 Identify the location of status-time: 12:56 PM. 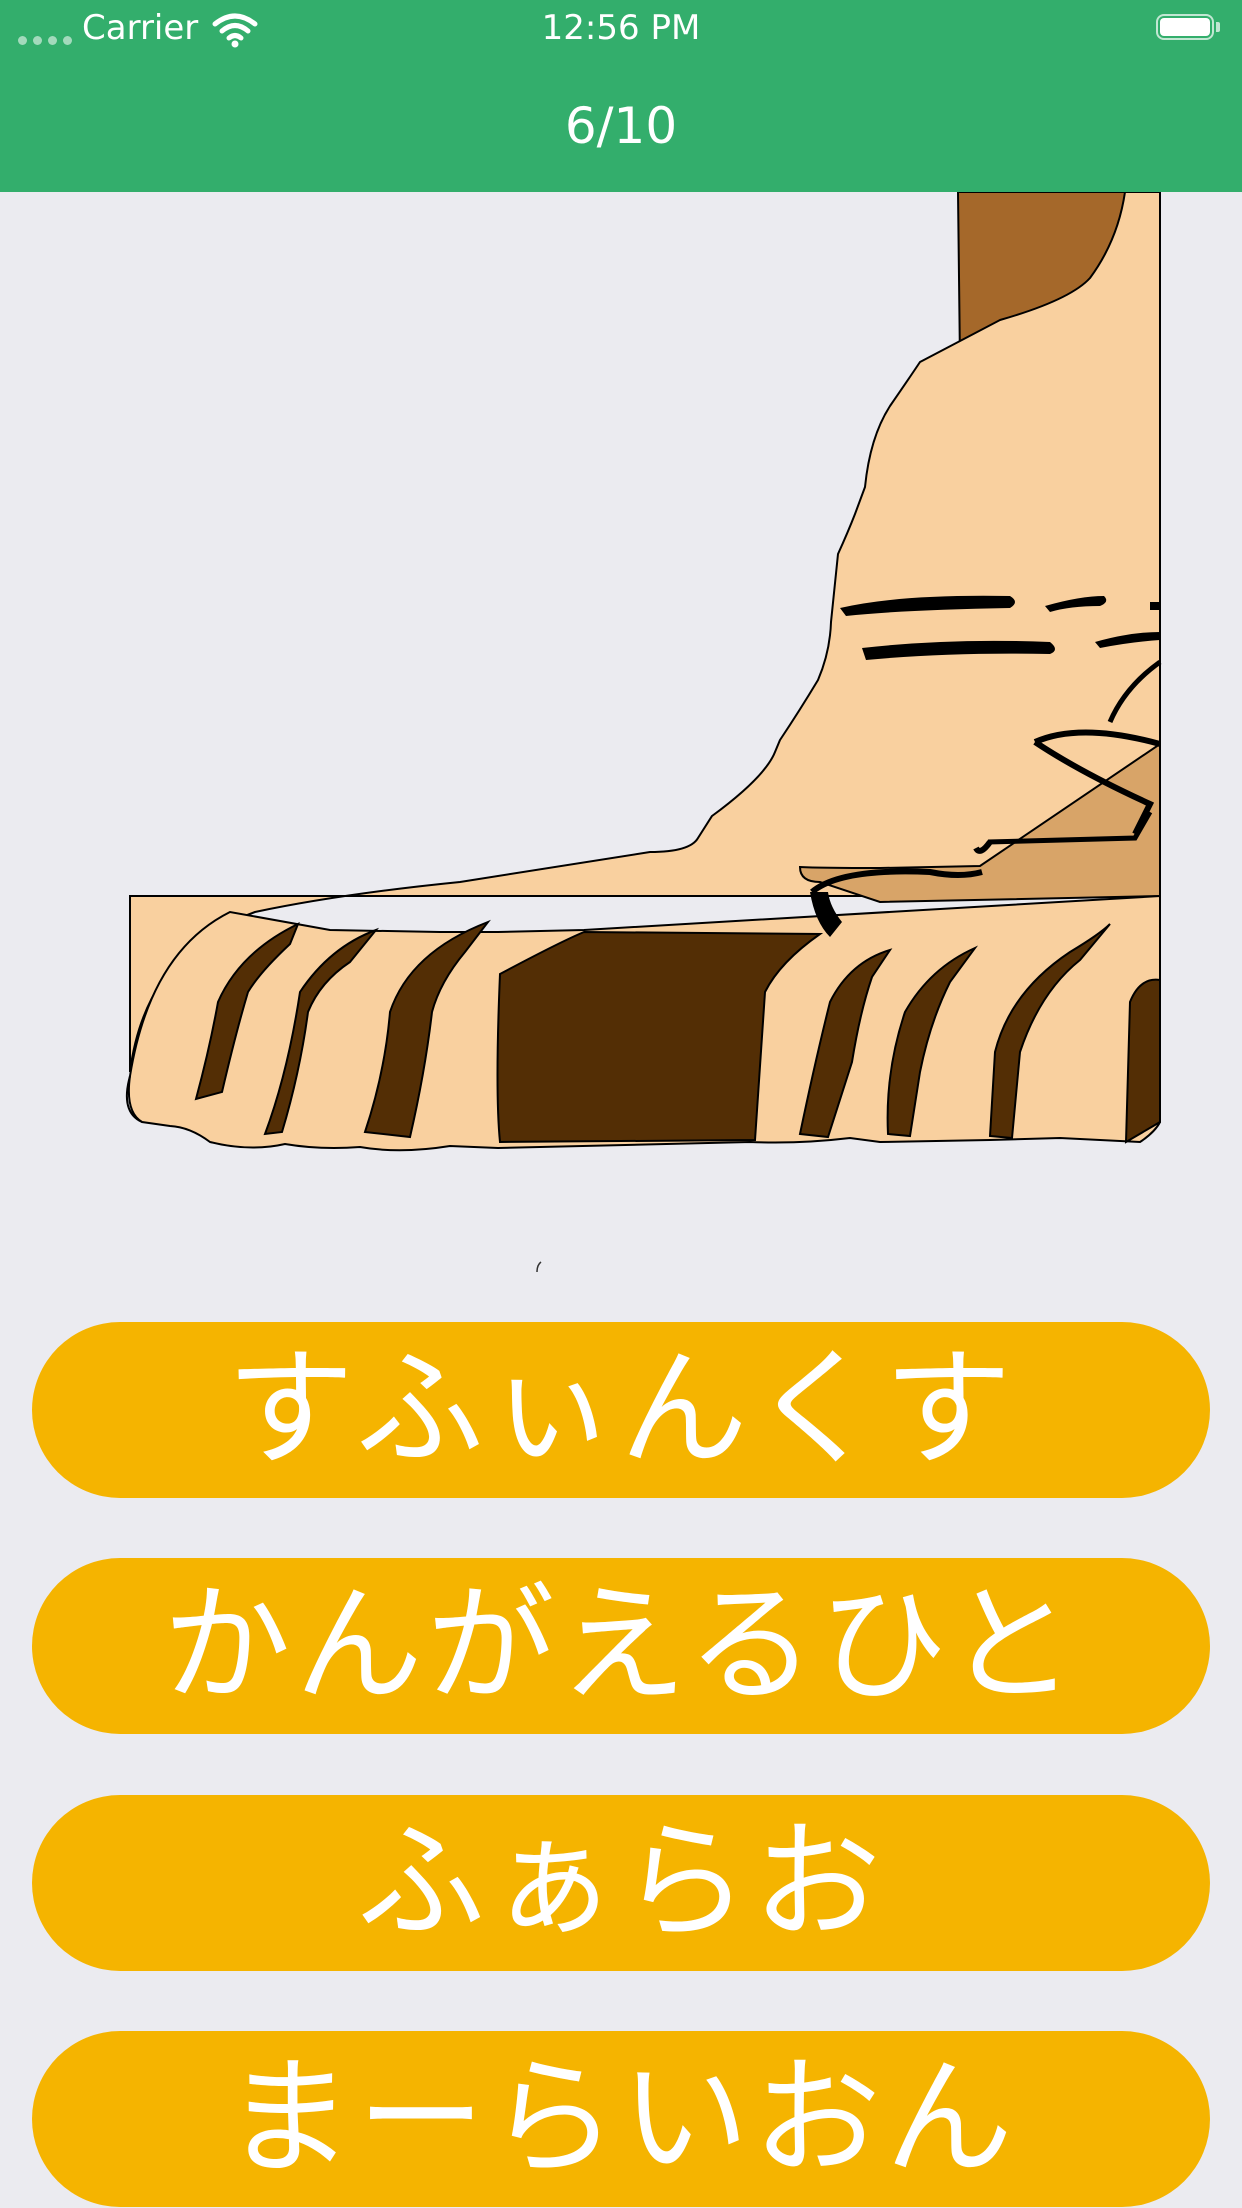
(621, 28).